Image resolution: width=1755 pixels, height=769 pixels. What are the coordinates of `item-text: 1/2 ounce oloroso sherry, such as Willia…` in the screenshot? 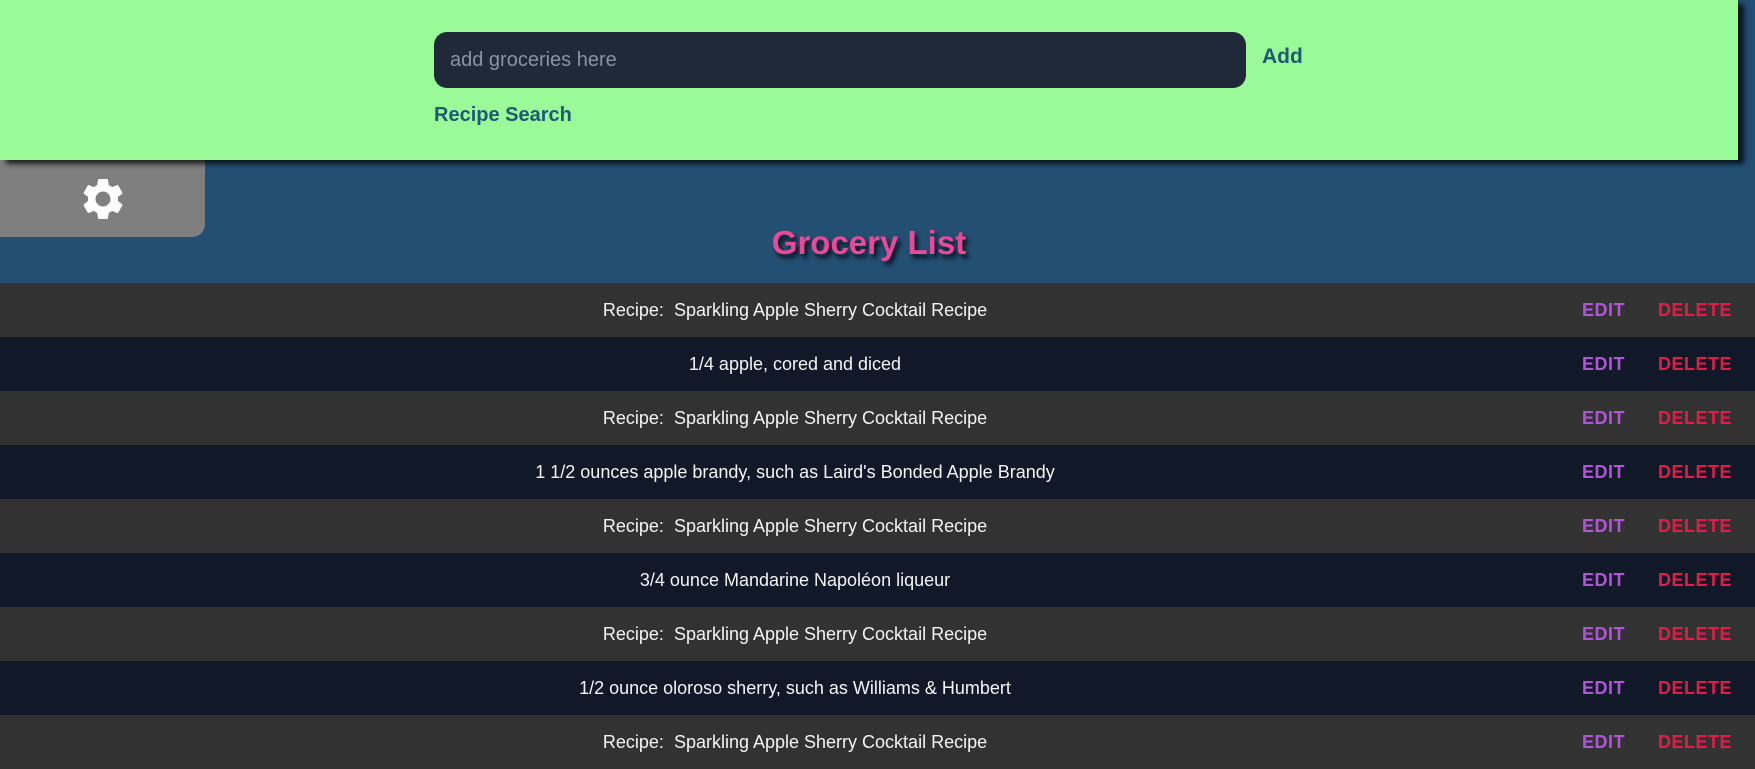 It's located at (795, 687).